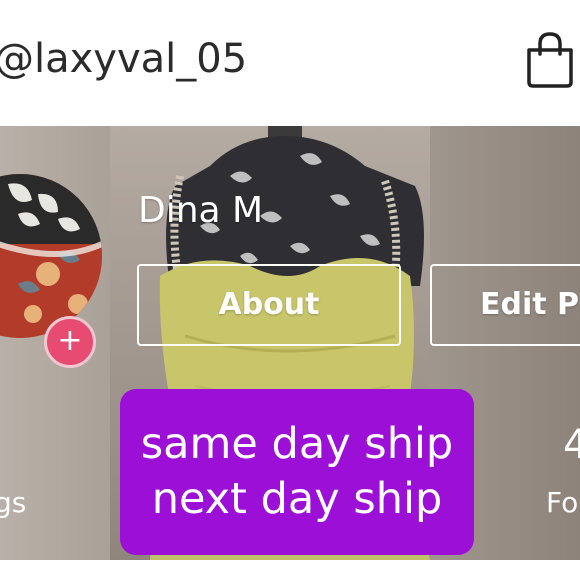  Describe the element at coordinates (124, 59) in the screenshot. I see `username-title: @laxyval_05` at that location.